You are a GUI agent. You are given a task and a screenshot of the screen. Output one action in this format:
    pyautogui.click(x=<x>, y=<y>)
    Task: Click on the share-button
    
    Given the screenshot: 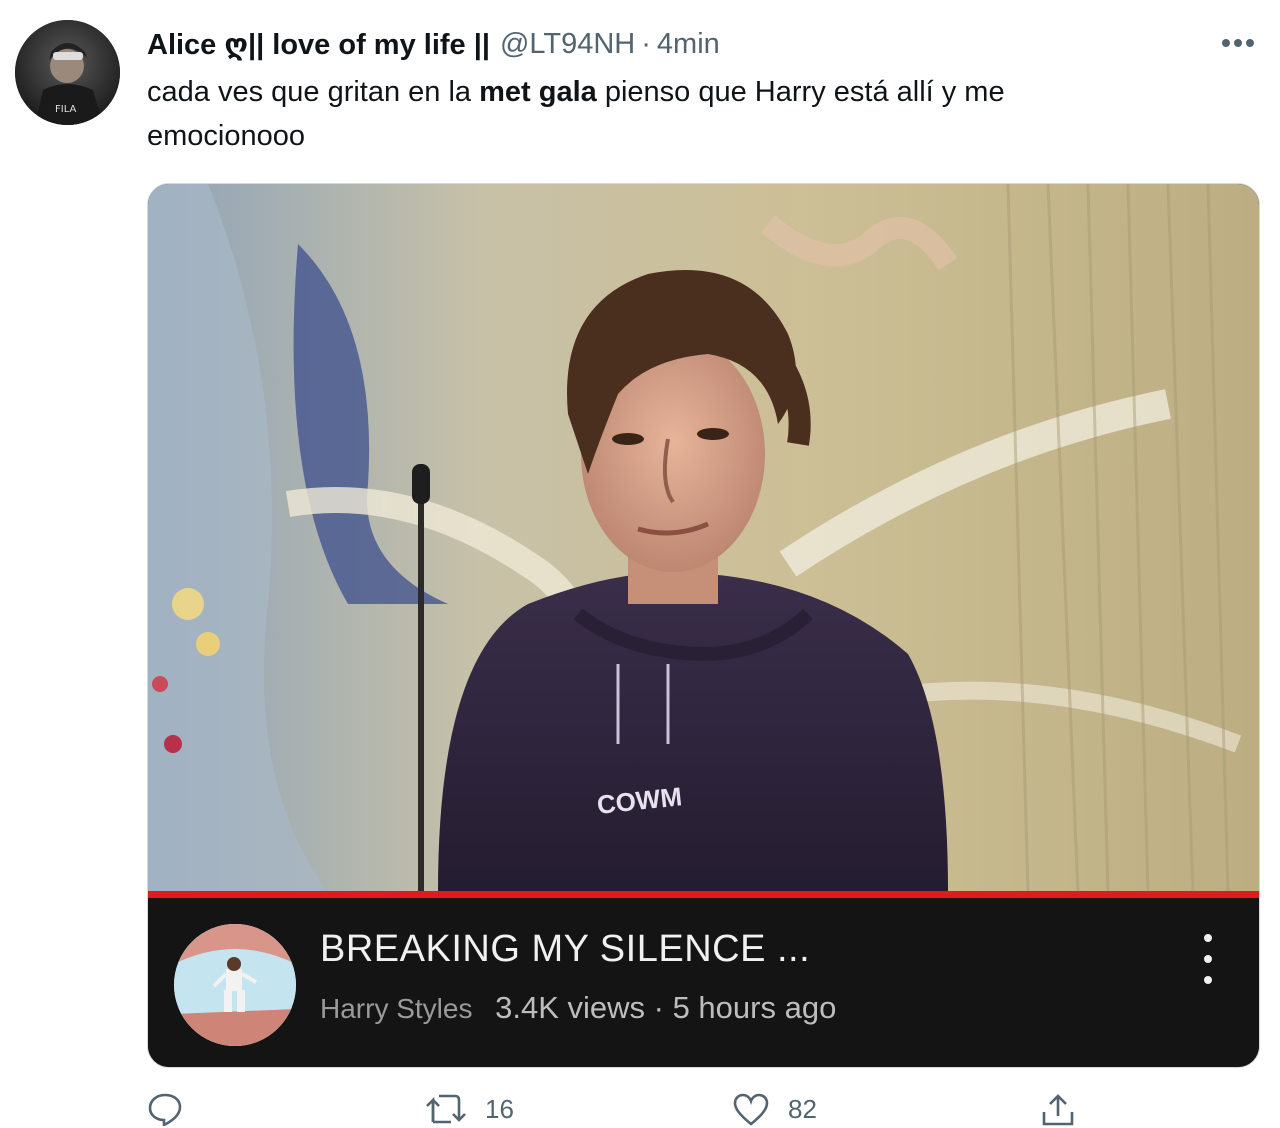 What is the action you would take?
    pyautogui.click(x=1058, y=1109)
    